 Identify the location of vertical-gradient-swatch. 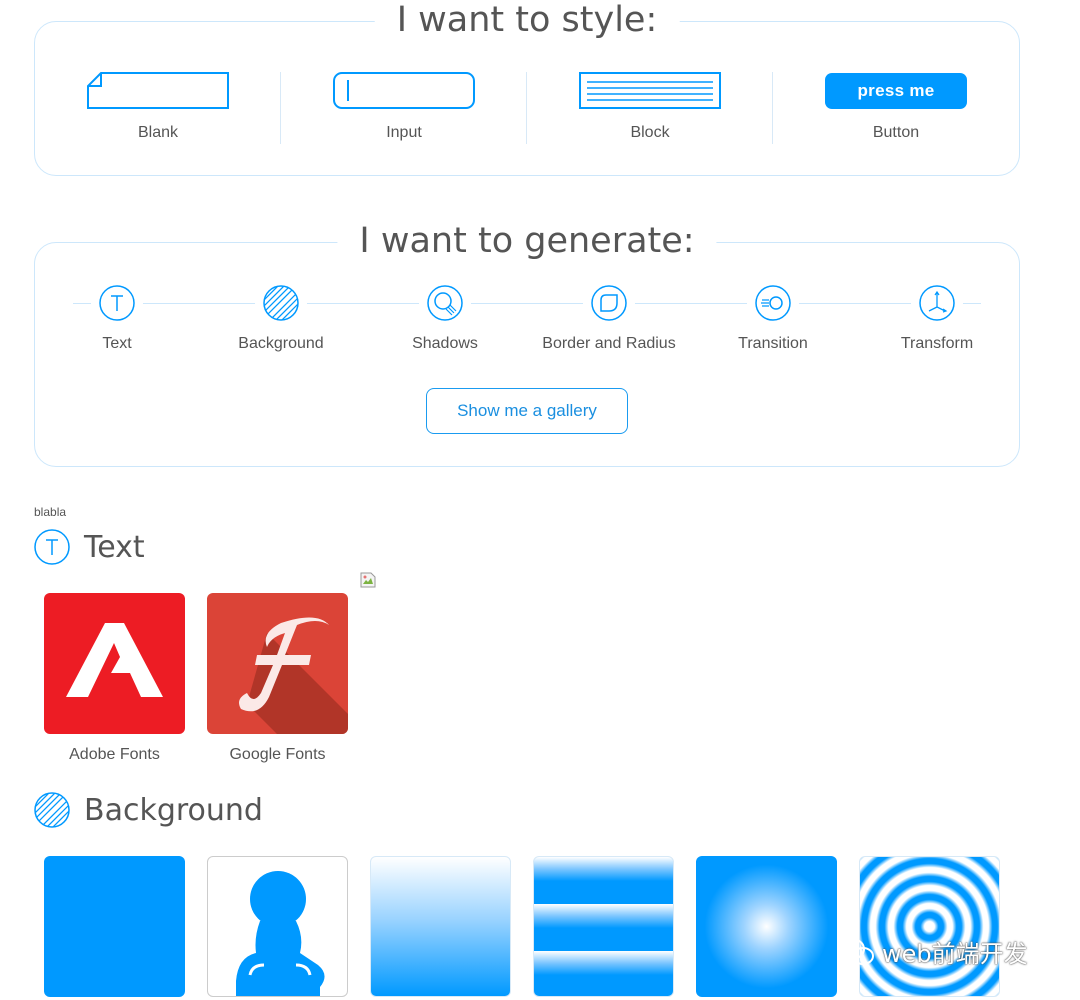
(440, 926).